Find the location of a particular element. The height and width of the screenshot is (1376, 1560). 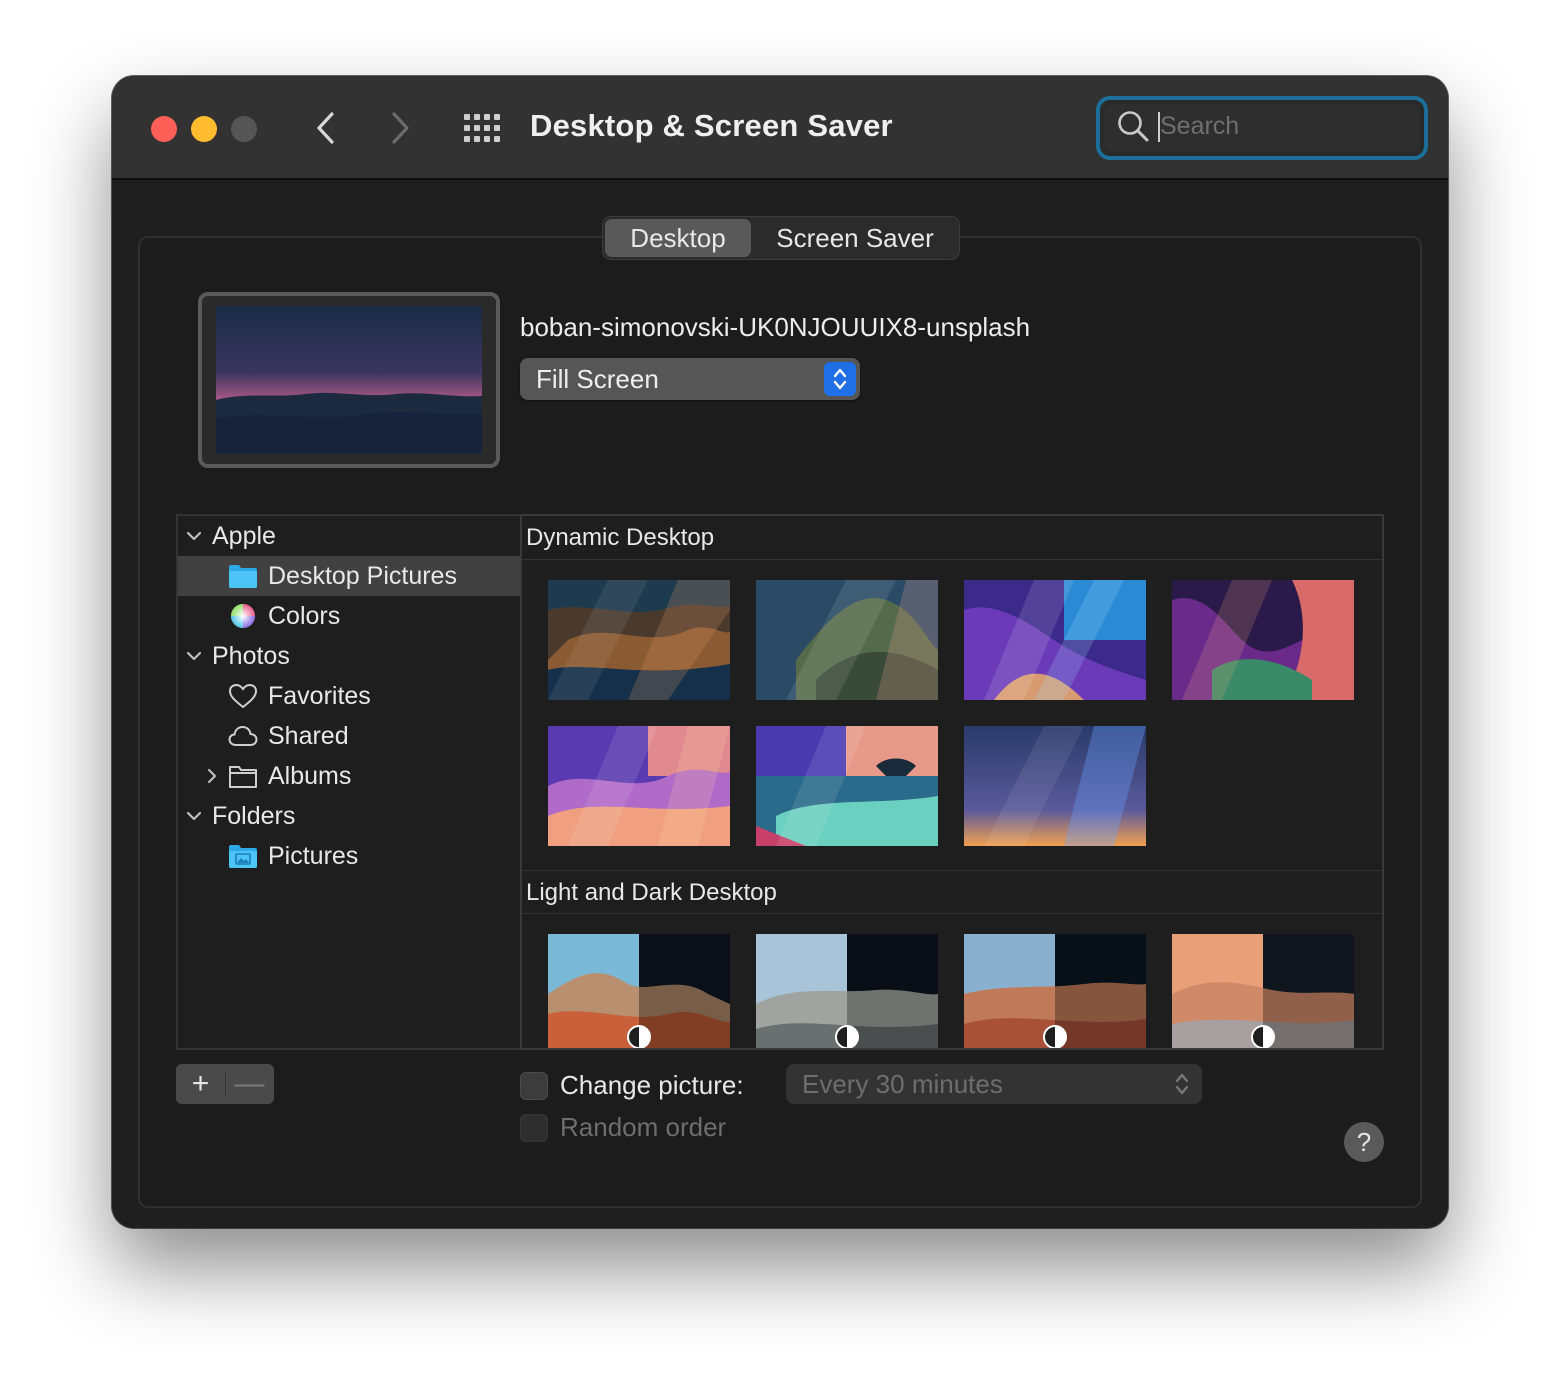

sidebar-item-shared: Shared is located at coordinates (349, 736).